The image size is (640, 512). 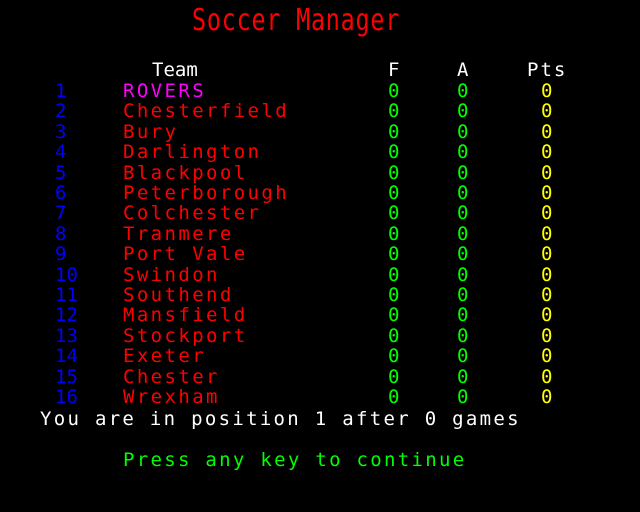 What do you see at coordinates (206, 111) in the screenshot?
I see `team-name-cell: Chesterfield` at bounding box center [206, 111].